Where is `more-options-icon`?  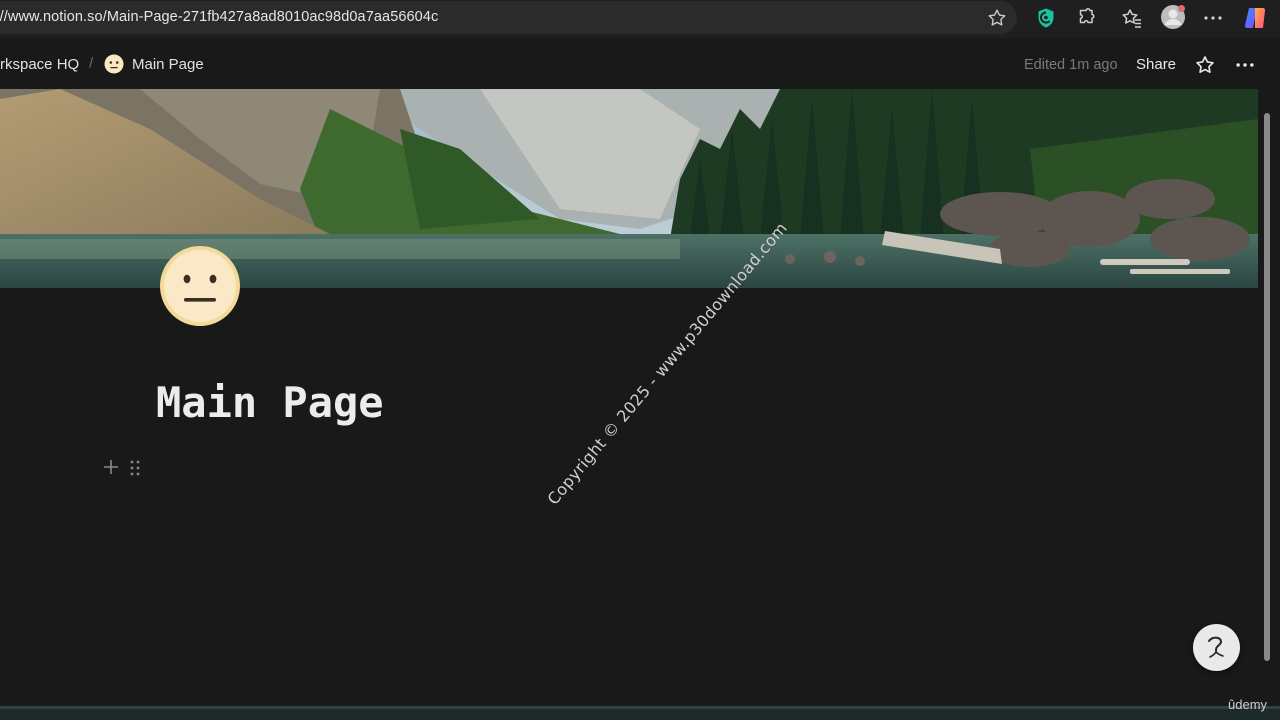 more-options-icon is located at coordinates (1245, 65).